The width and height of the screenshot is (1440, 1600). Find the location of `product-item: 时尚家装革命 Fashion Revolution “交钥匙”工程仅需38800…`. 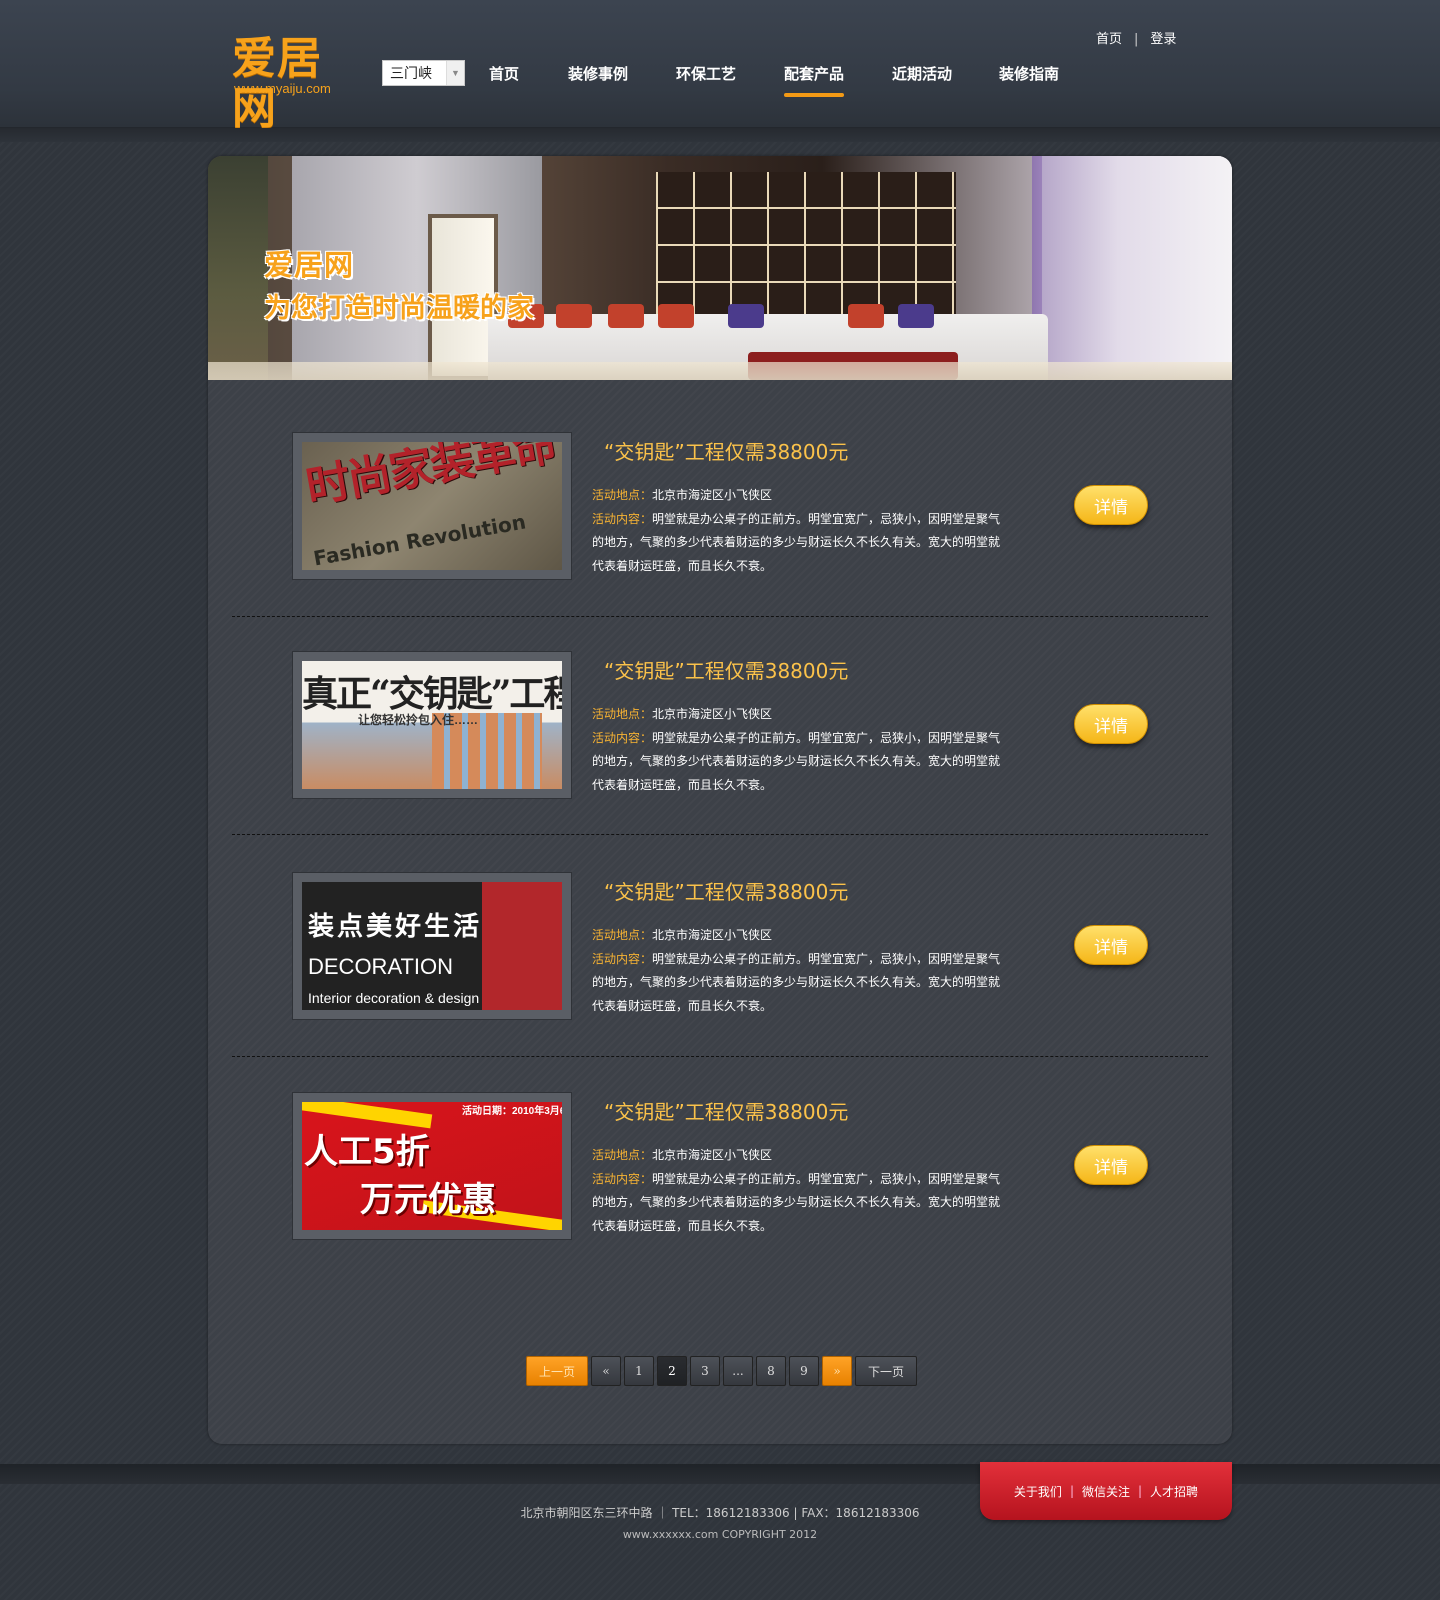

product-item: 时尚家装革命 Fashion Revolution “交钥匙”工程仅需38800… is located at coordinates (720, 532).